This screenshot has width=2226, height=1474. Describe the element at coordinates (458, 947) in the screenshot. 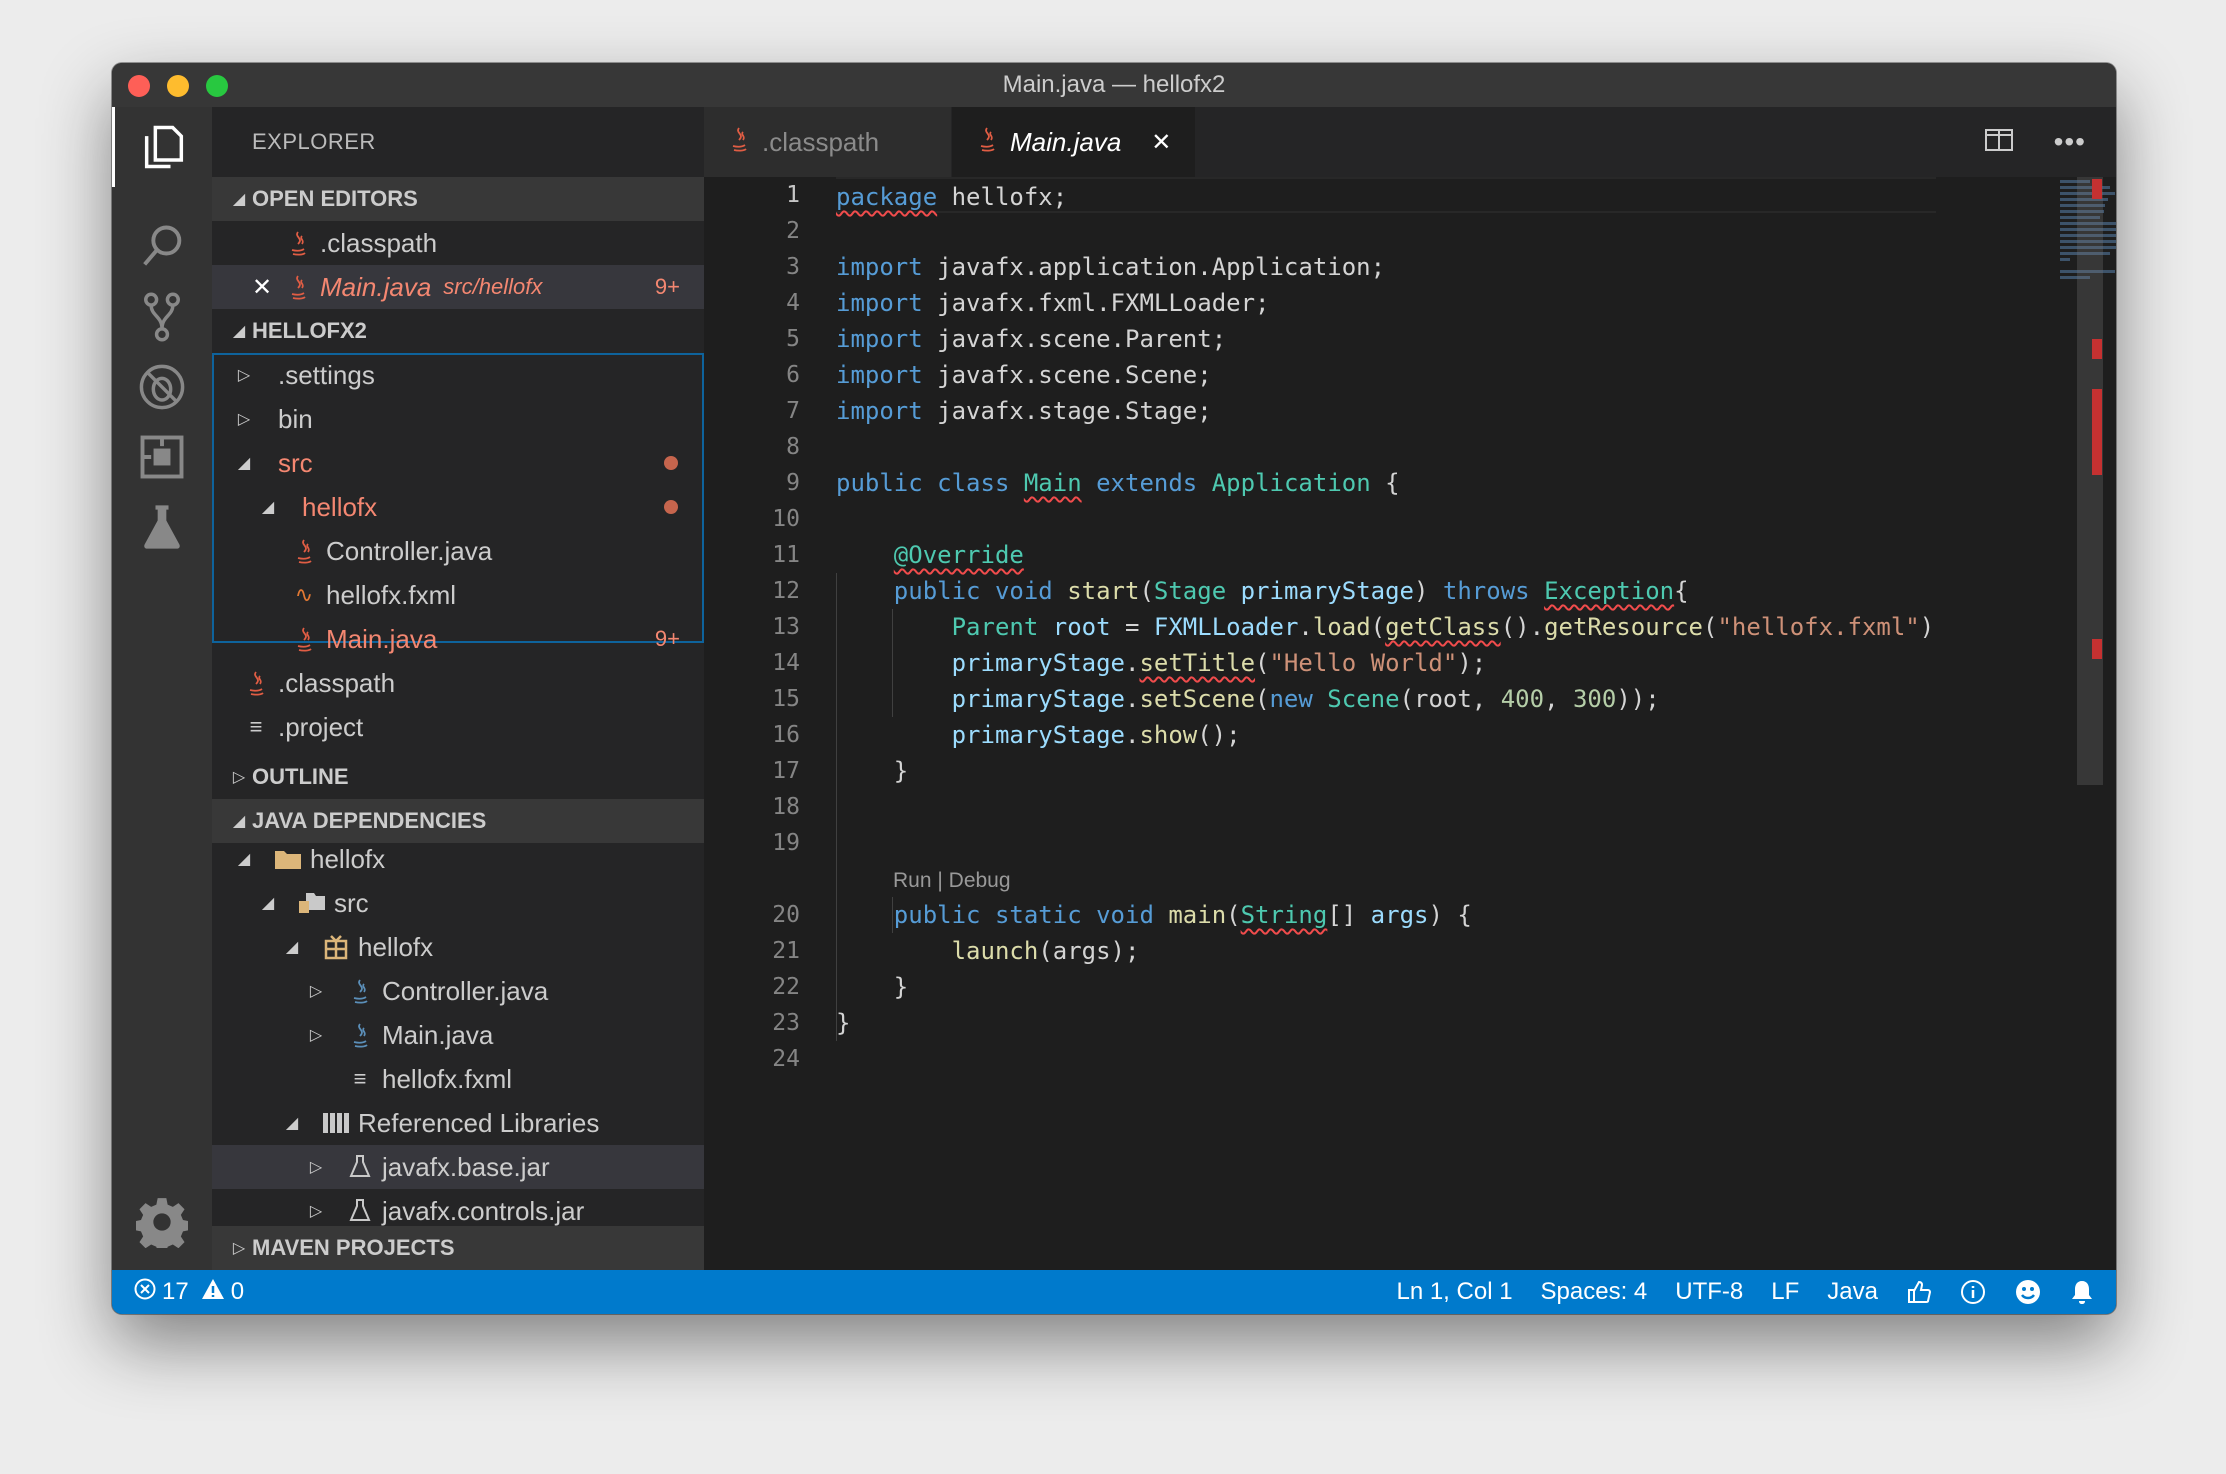

I see `dep-item-package: ◢ hellofx` at that location.